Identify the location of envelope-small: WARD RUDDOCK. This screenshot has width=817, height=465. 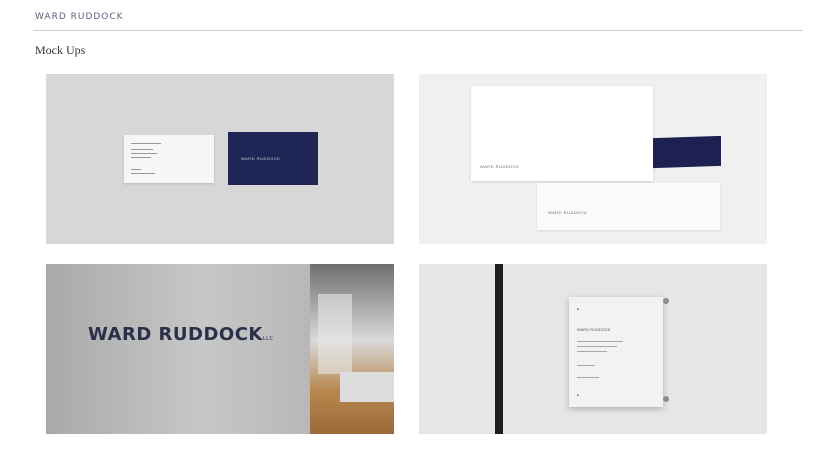
(628, 206).